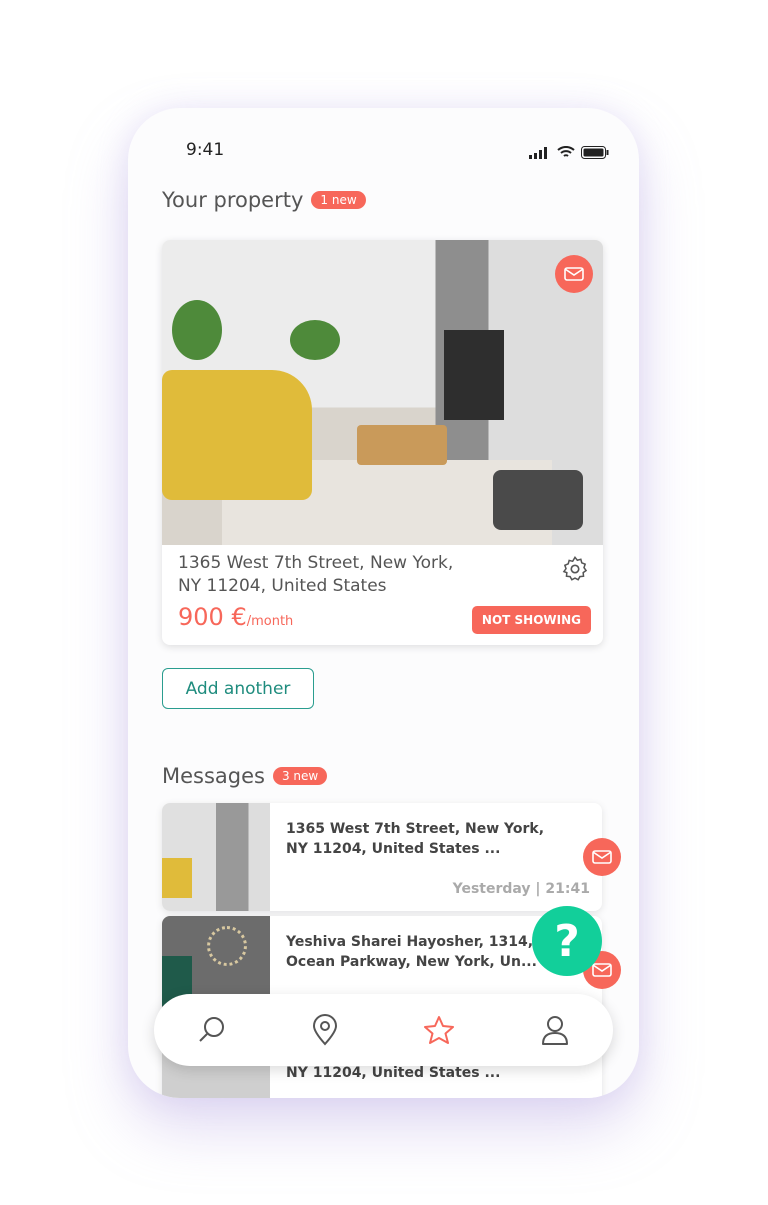  What do you see at coordinates (212, 1030) in the screenshot?
I see `search-icon` at bounding box center [212, 1030].